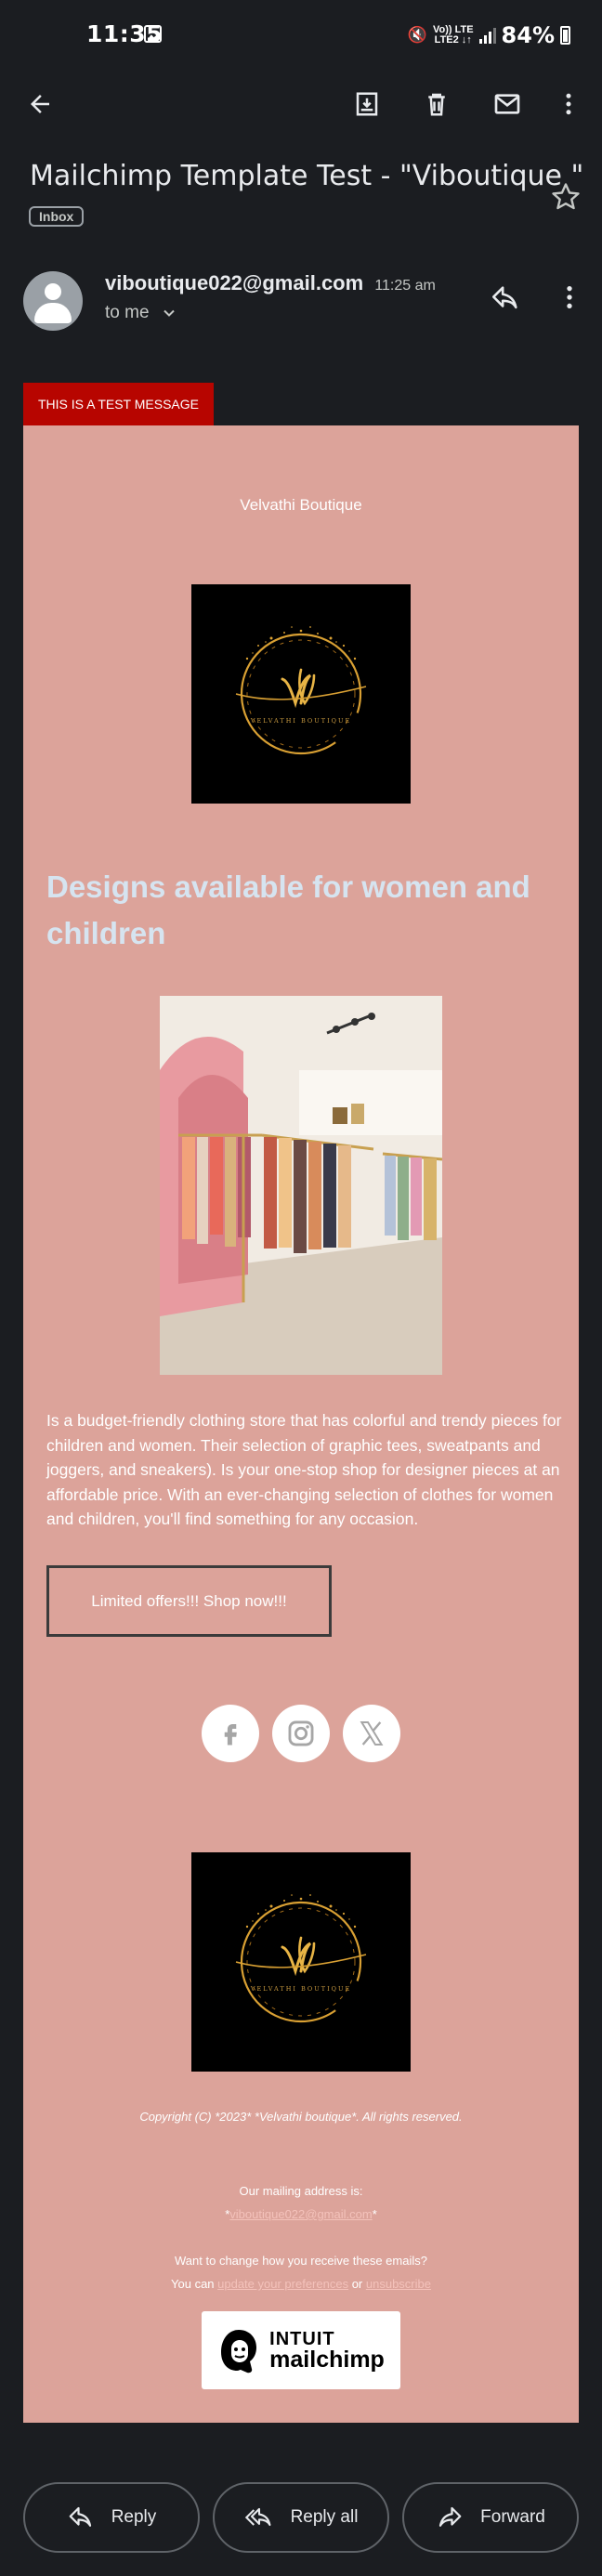 Image resolution: width=602 pixels, height=2576 pixels. I want to click on delete-button, so click(436, 104).